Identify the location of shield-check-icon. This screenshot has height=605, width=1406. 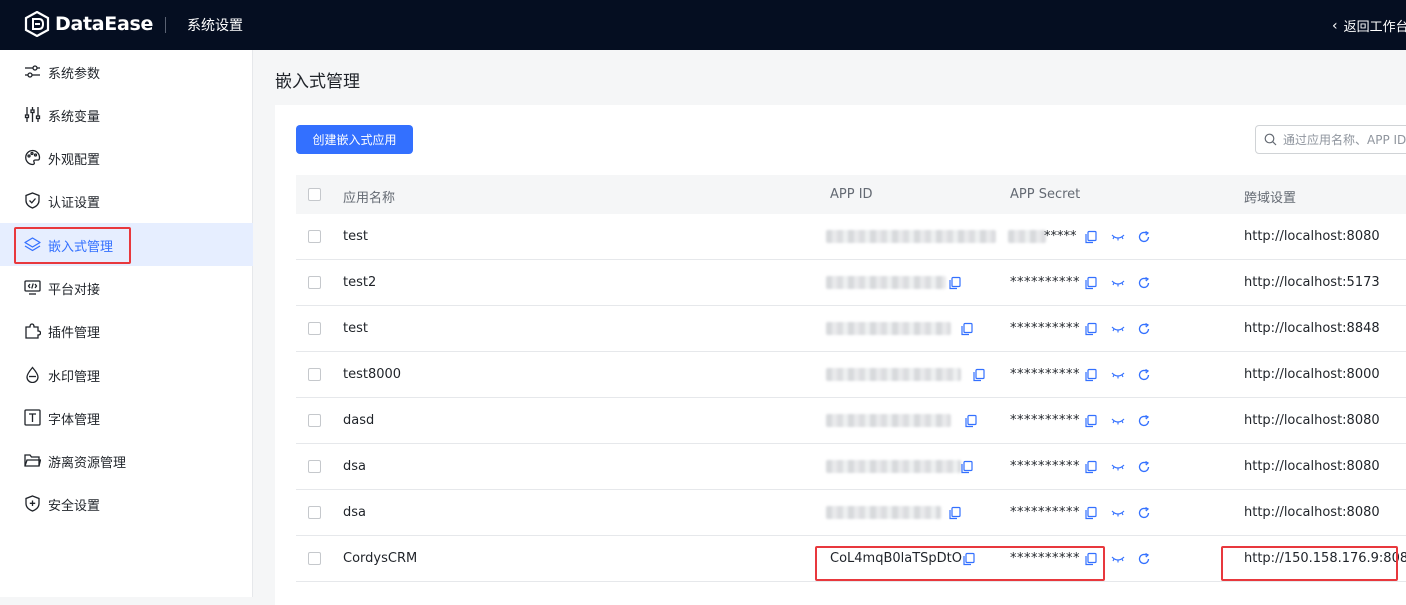
(32, 200).